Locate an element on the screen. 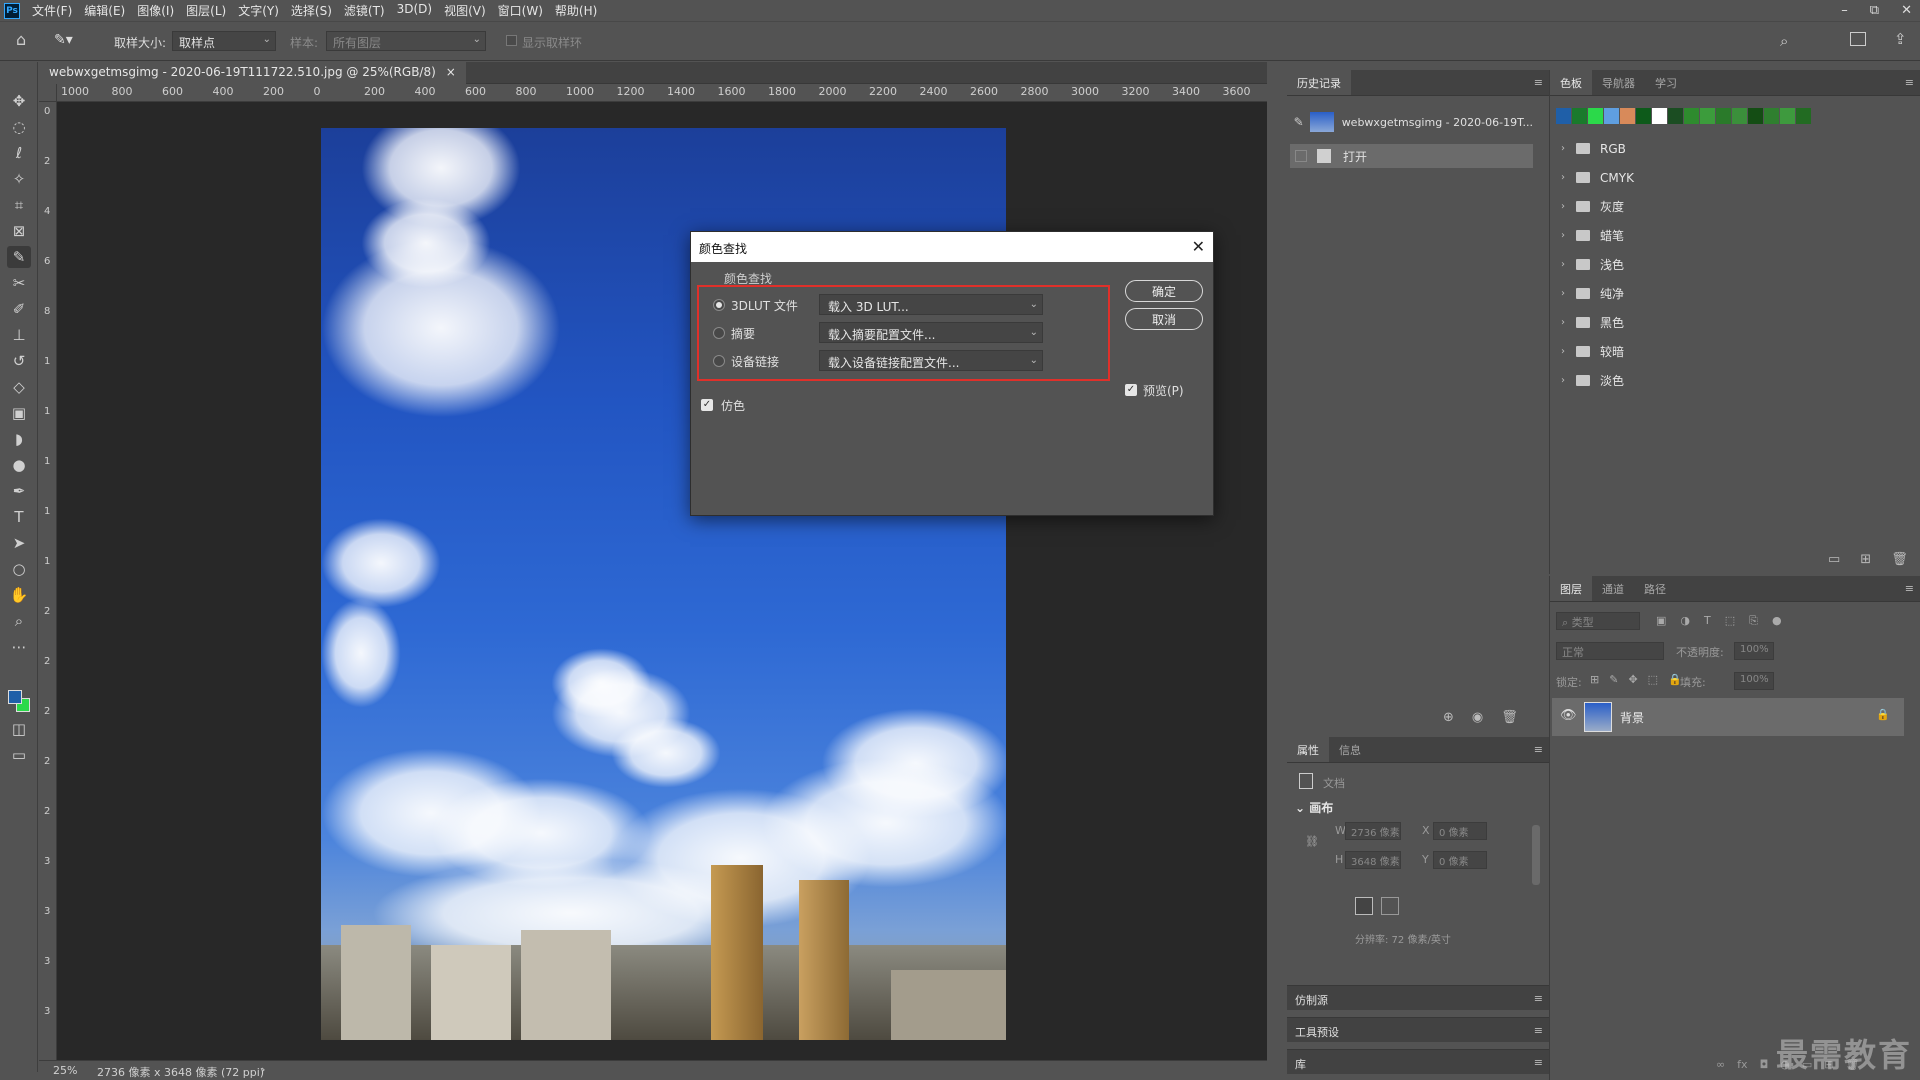 The width and height of the screenshot is (1920, 1080). zoom-level: 25% is located at coordinates (65, 1070).